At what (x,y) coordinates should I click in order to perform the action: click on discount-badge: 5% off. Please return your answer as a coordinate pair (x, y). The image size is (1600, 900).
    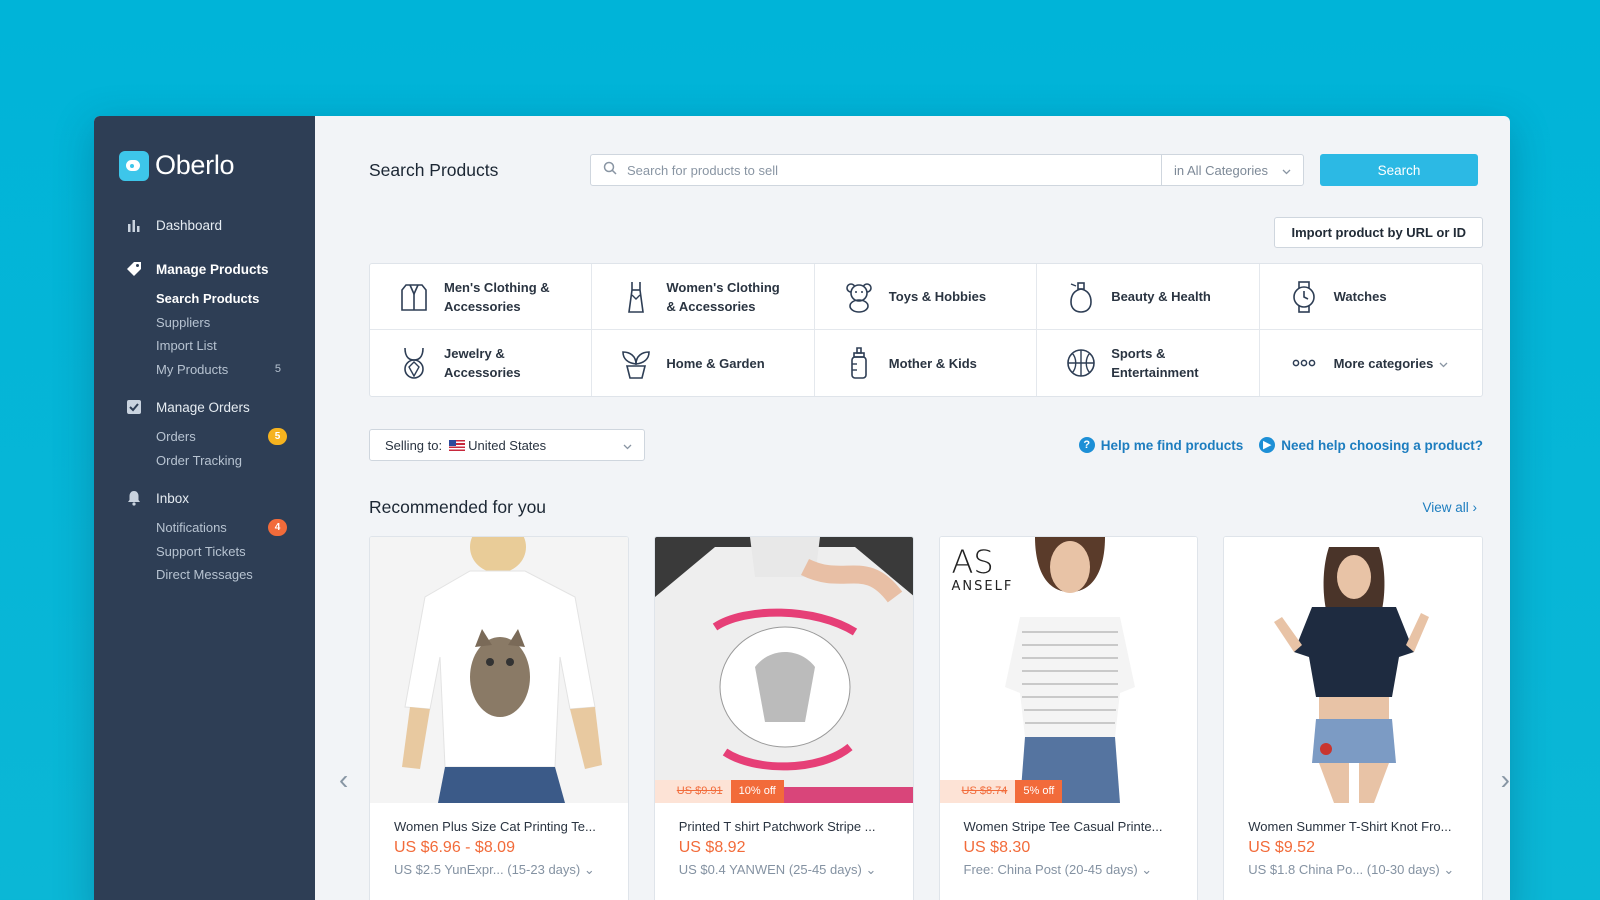
    Looking at the image, I should click on (1039, 791).